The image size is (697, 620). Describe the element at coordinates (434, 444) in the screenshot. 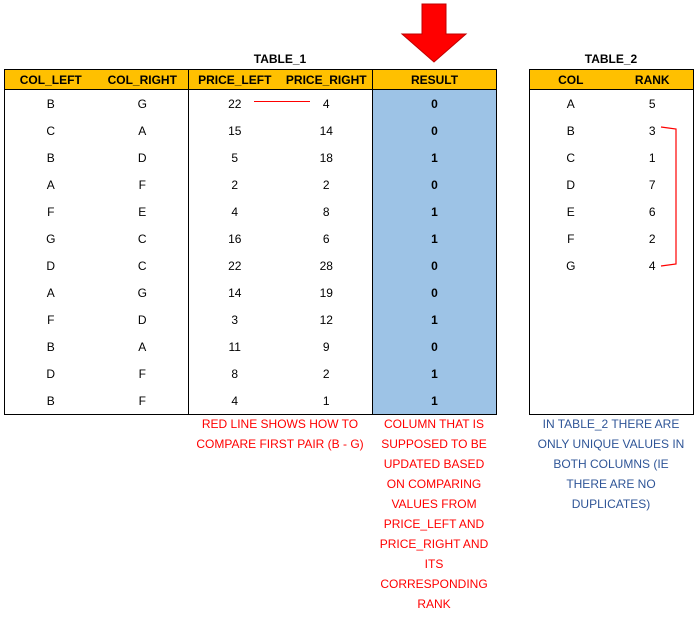

I see `note-line: SUPPOSED TO BE` at that location.